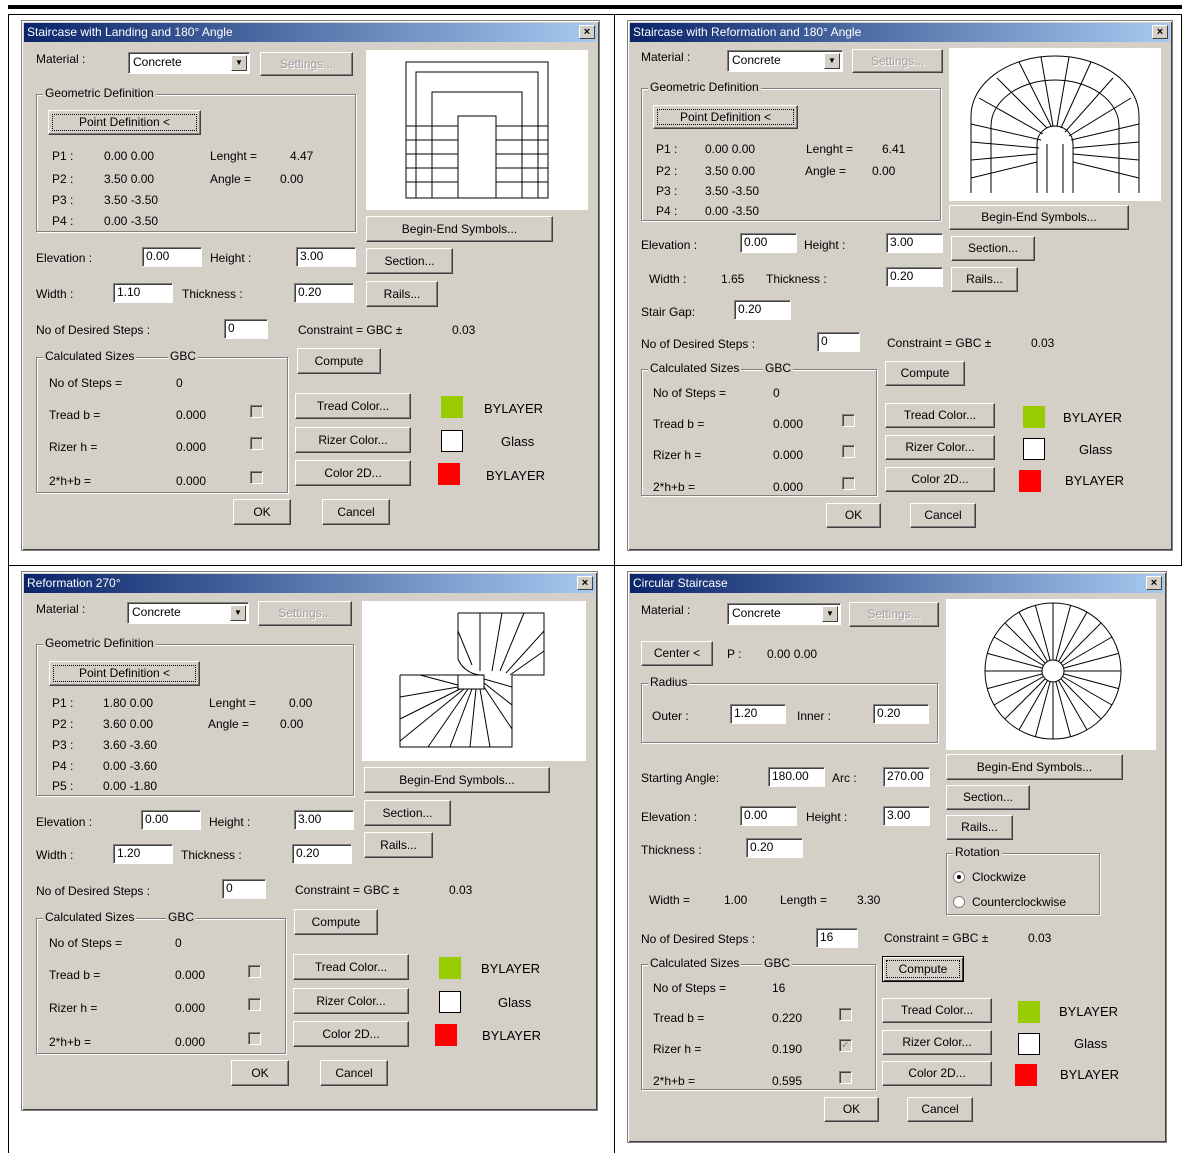 Image resolution: width=1187 pixels, height=1153 pixels. I want to click on desired-steps-input: 16, so click(837, 938).